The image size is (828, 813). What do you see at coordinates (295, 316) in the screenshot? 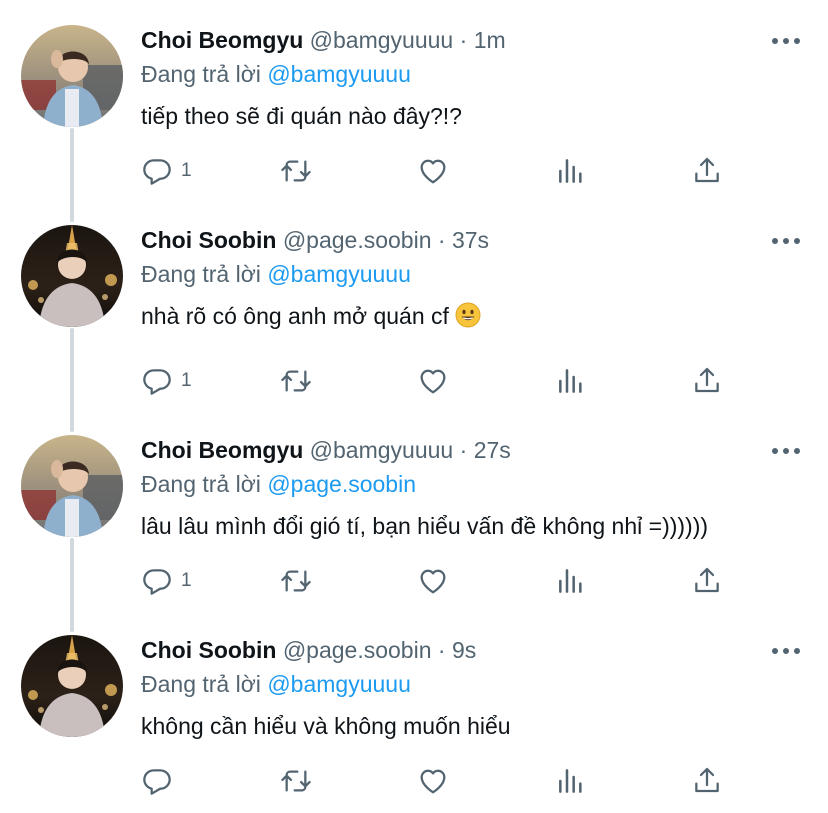
I see `tweet-text: nhà rõ có ông anh mở quán cf` at bounding box center [295, 316].